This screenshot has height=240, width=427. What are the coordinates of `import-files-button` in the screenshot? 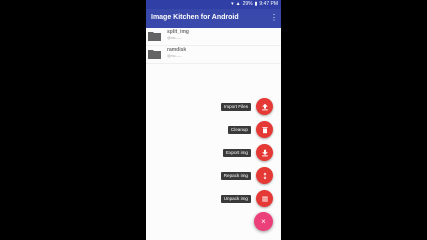 It's located at (264, 106).